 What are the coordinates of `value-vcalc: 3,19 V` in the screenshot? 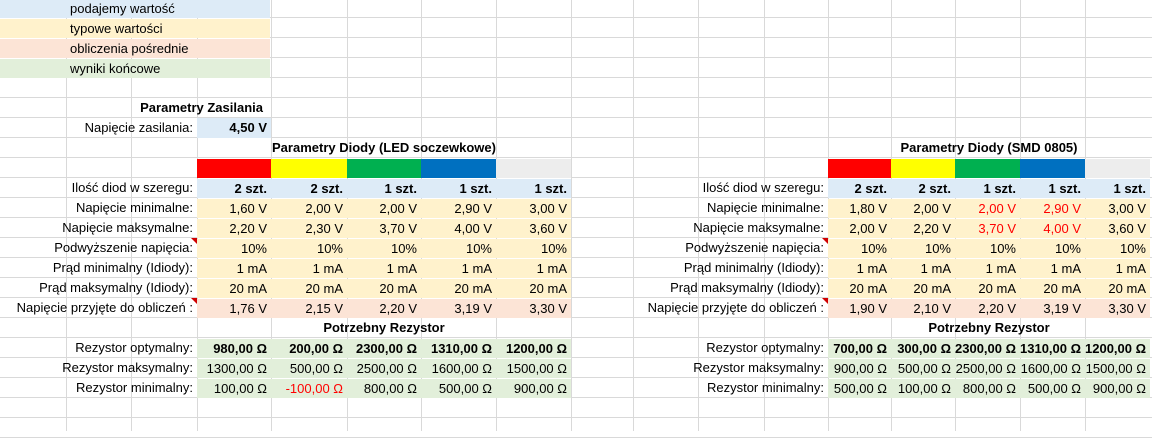 It's located at (1052, 308).